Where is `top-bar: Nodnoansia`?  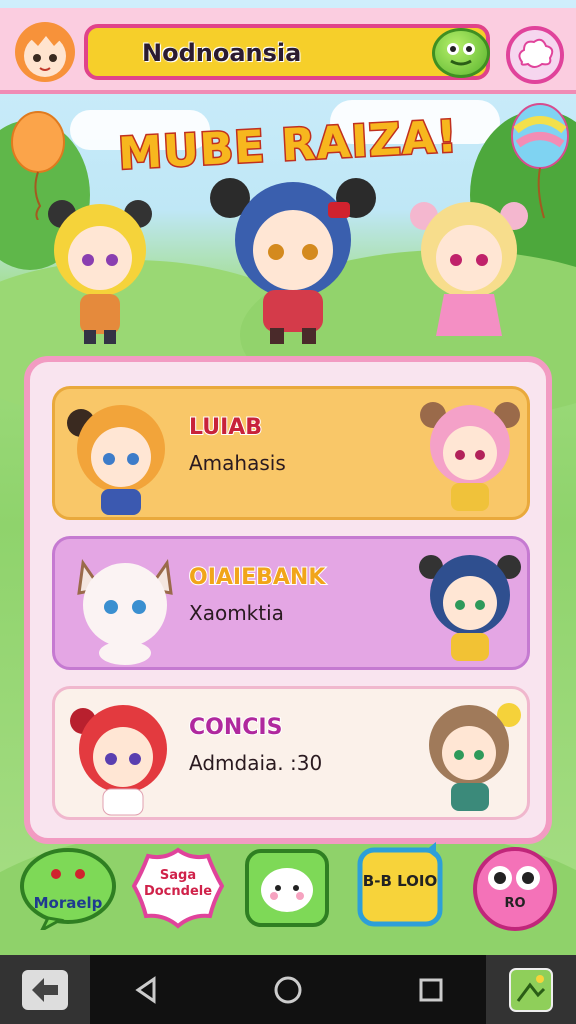 top-bar: Nodnoansia is located at coordinates (288, 51).